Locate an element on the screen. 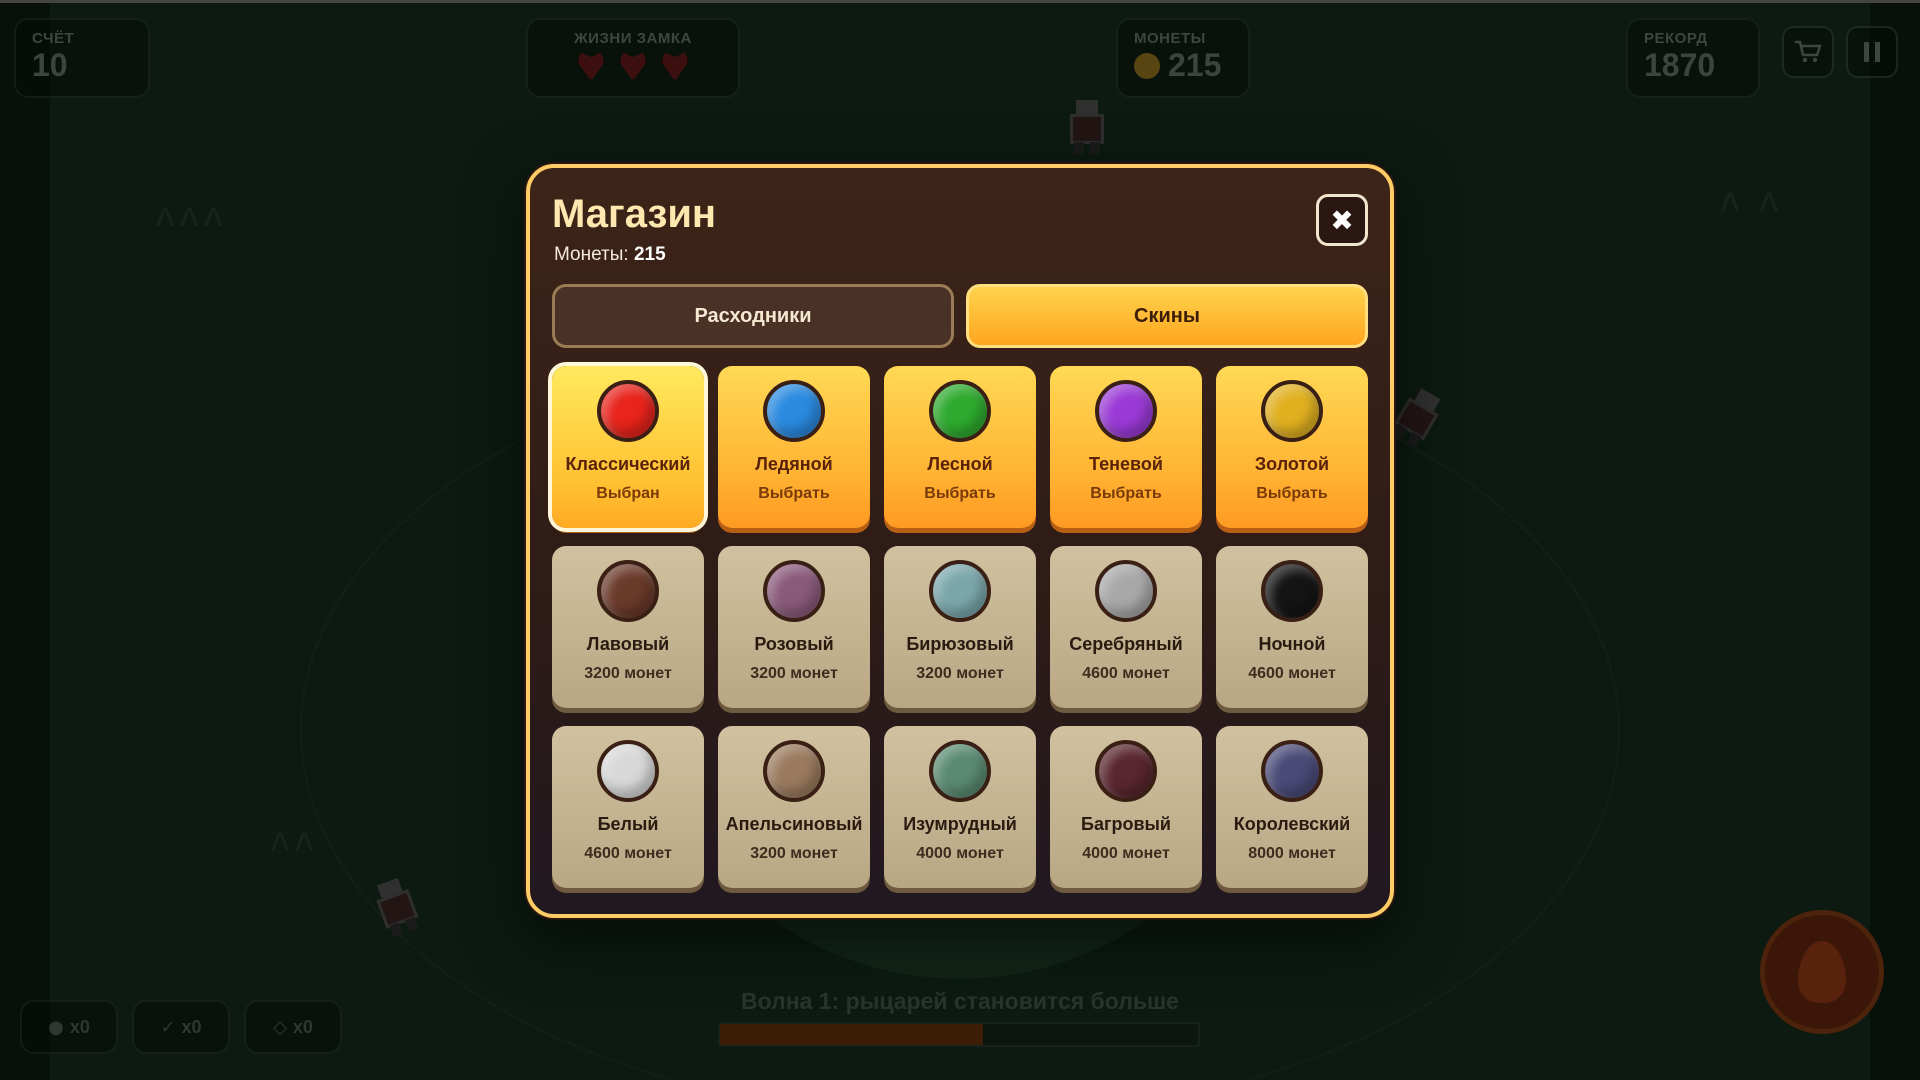 The image size is (1920, 1080). skin-name: Лесной is located at coordinates (960, 464).